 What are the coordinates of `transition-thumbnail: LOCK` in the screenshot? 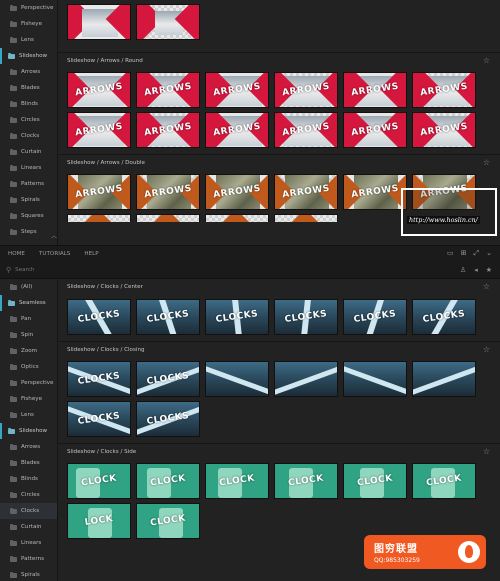 It's located at (99, 521).